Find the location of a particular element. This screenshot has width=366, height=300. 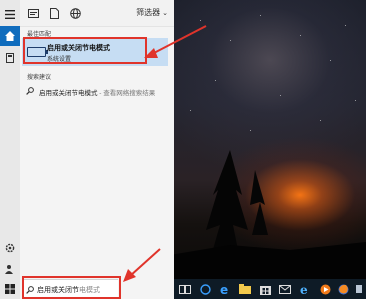

annotation-arrow-top is located at coordinates (175, 41).